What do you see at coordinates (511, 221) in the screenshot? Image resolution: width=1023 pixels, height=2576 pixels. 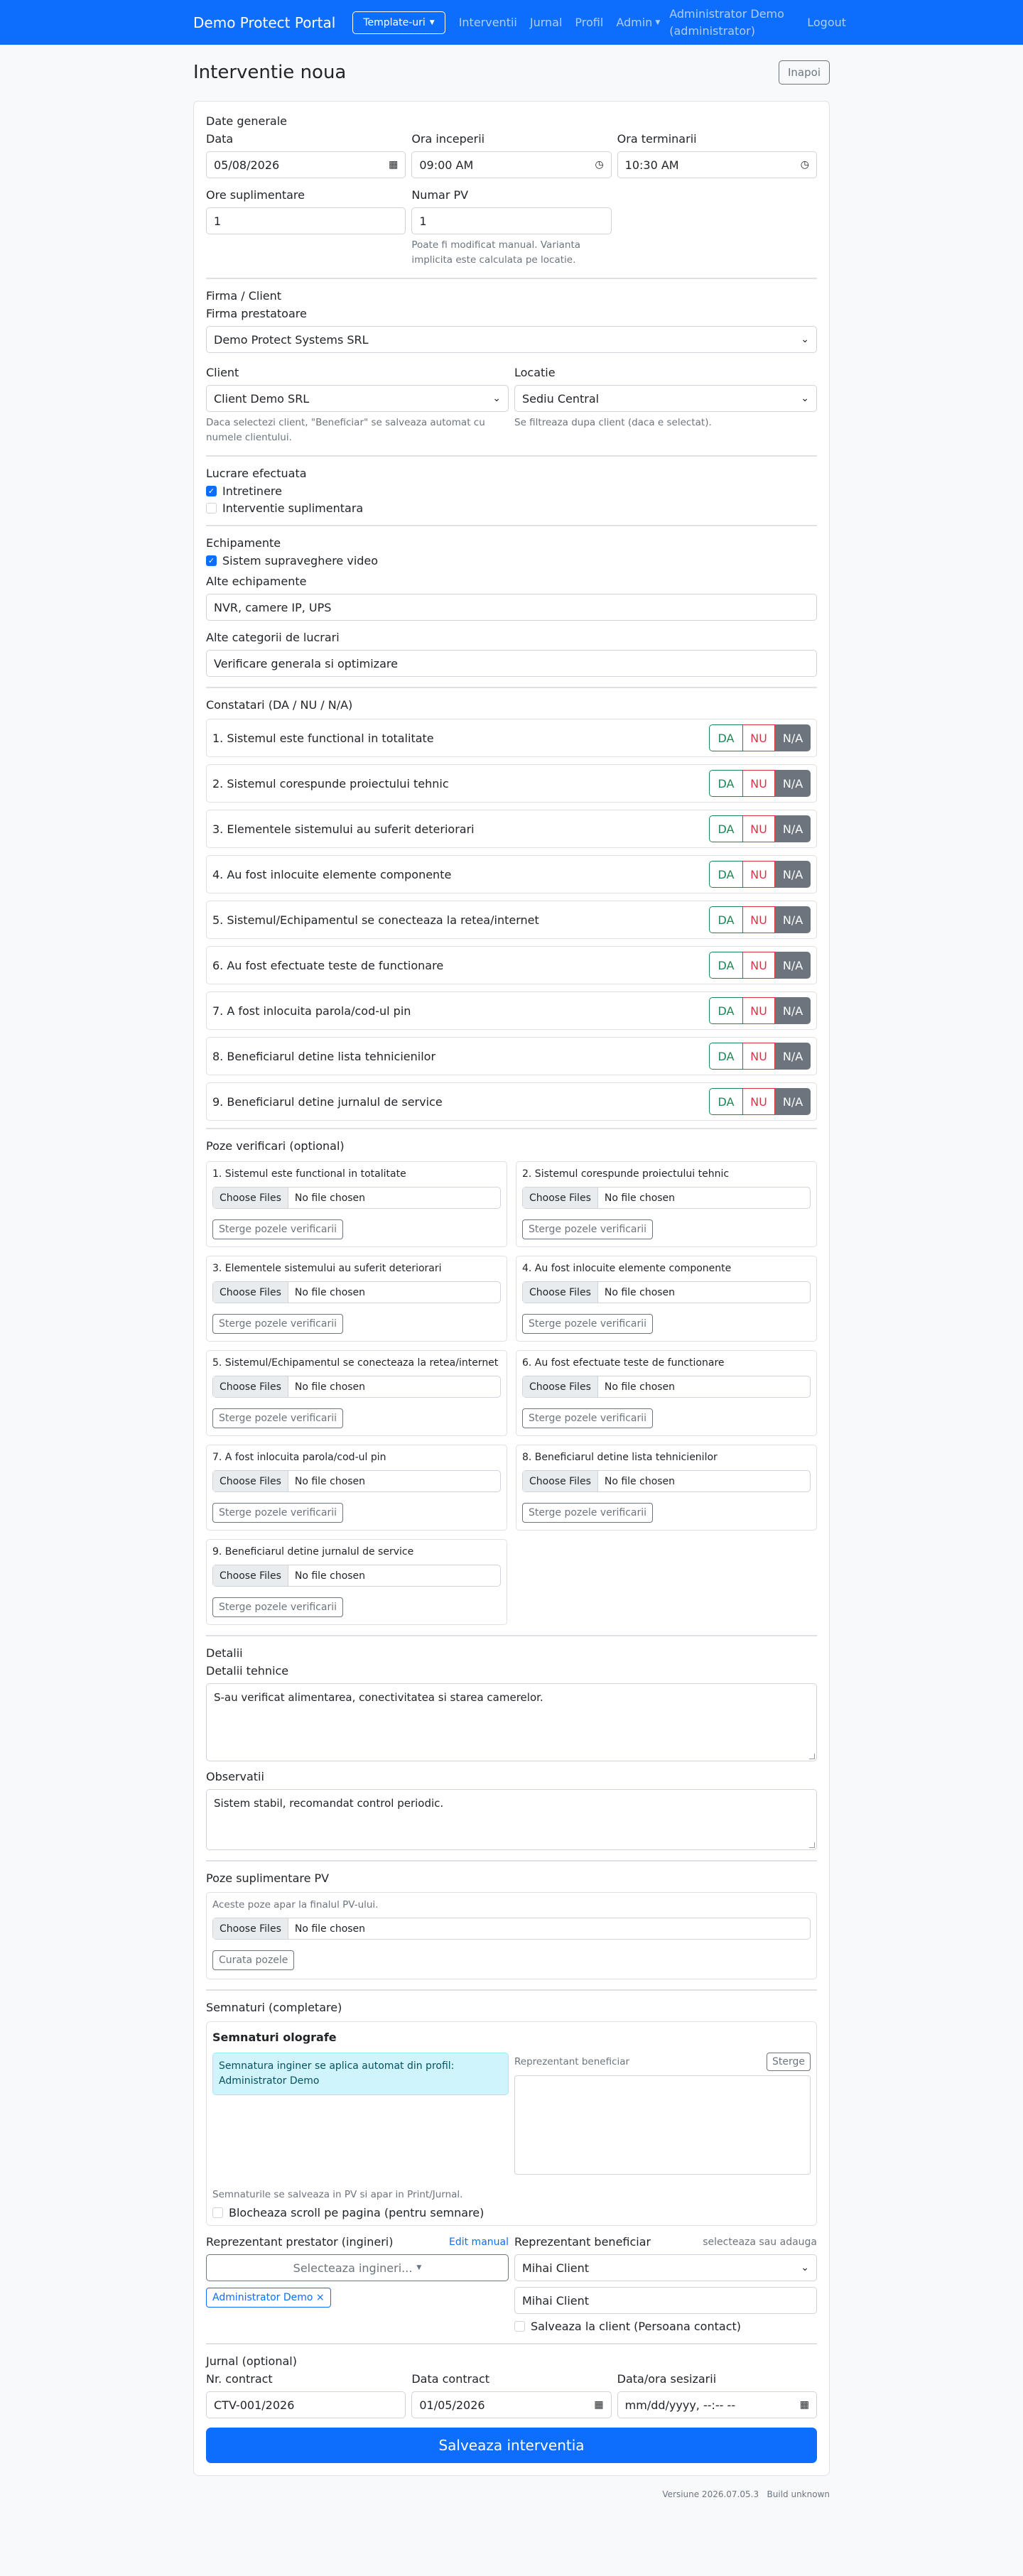 I see `pv-number-input: 1` at bounding box center [511, 221].